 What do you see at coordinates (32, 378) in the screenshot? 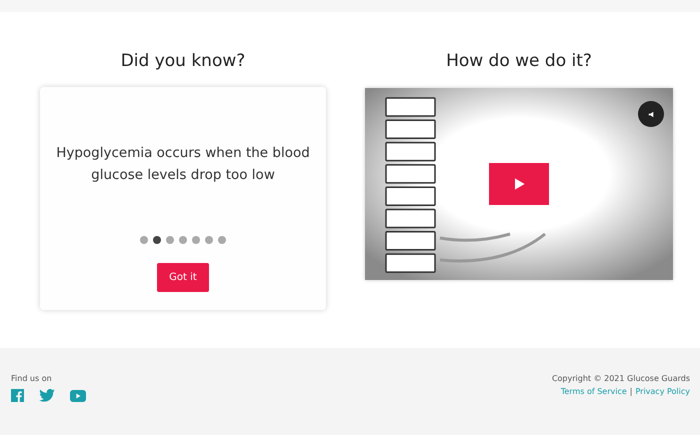
I see `find-us-label: Find us on` at bounding box center [32, 378].